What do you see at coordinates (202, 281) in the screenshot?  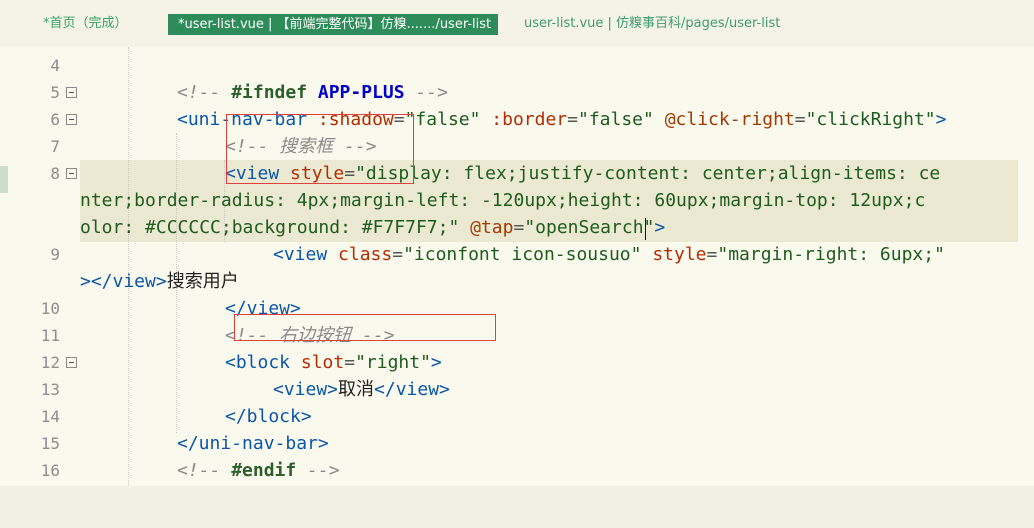 I see `text-token: 搜索用户` at bounding box center [202, 281].